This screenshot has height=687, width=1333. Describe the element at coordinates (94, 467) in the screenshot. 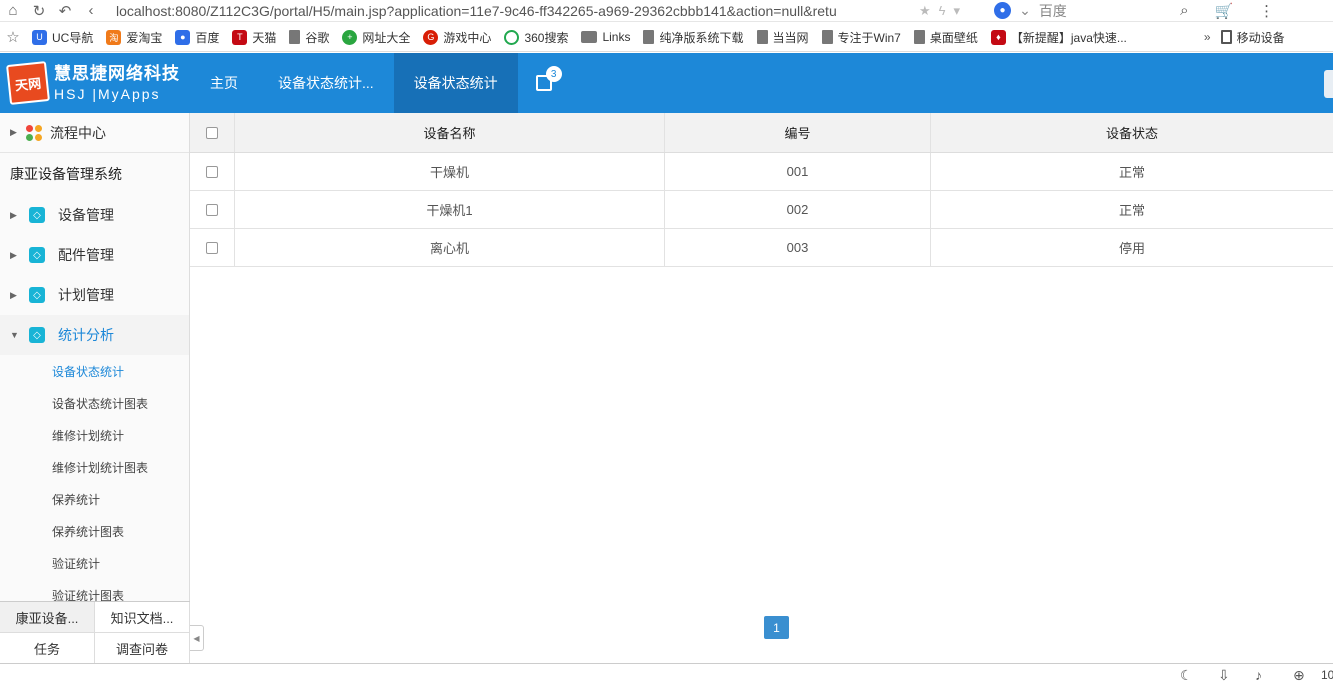

I see `sidebar-subitem: 维修计划统计图表` at that location.